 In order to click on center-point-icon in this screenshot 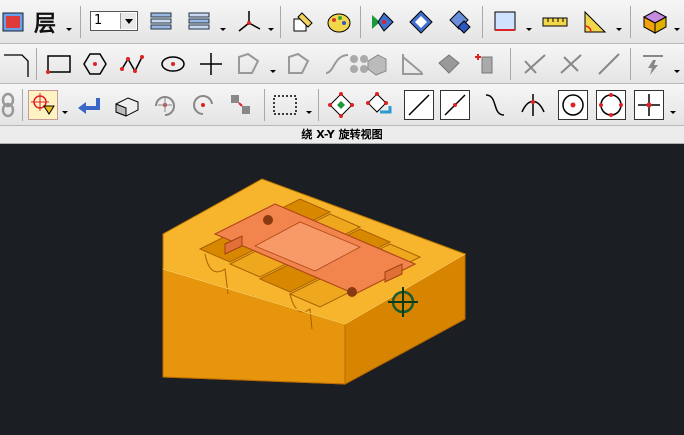, I will do `click(573, 105)`.